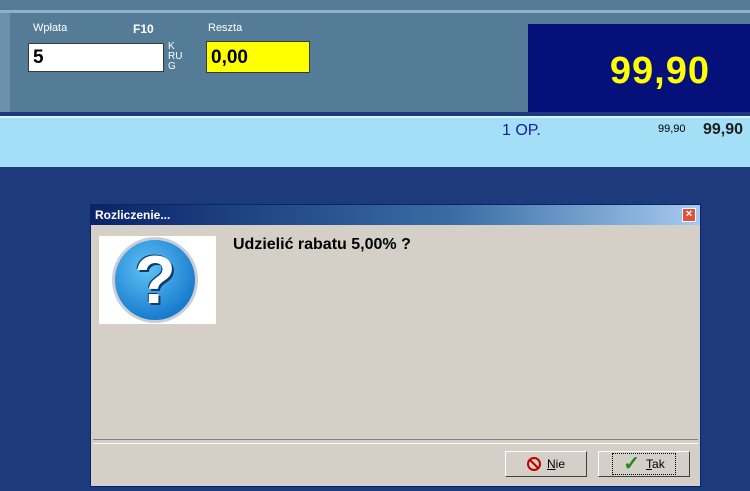 The image size is (750, 491). I want to click on no-button: Nie, so click(546, 464).